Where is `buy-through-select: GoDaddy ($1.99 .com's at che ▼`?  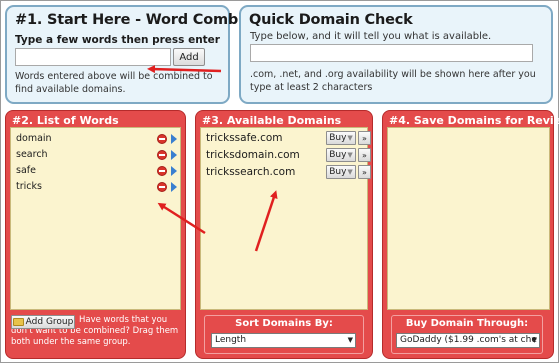 buy-through-select: GoDaddy ($1.99 .com's at che ▼ is located at coordinates (468, 340).